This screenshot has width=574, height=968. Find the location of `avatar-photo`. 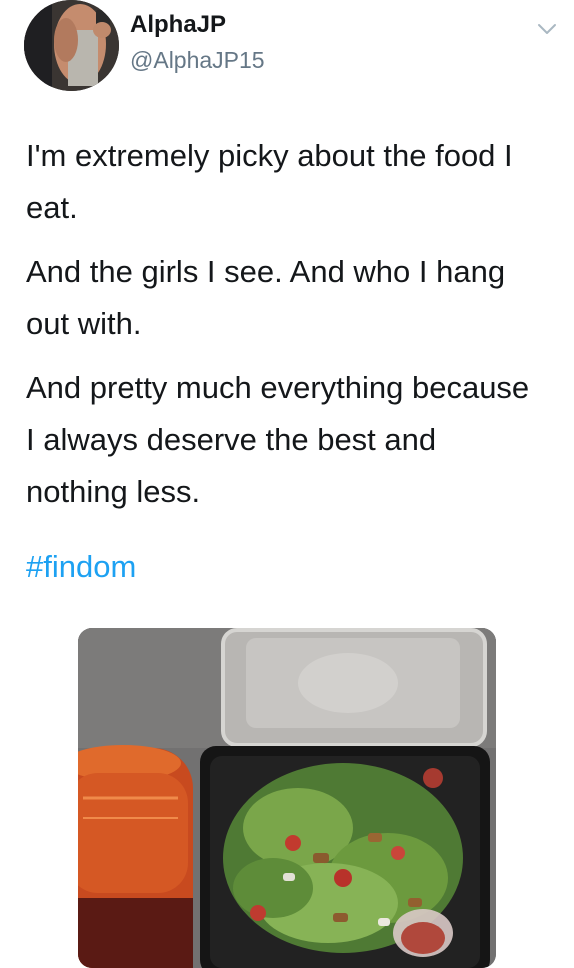

avatar-photo is located at coordinates (71, 45).